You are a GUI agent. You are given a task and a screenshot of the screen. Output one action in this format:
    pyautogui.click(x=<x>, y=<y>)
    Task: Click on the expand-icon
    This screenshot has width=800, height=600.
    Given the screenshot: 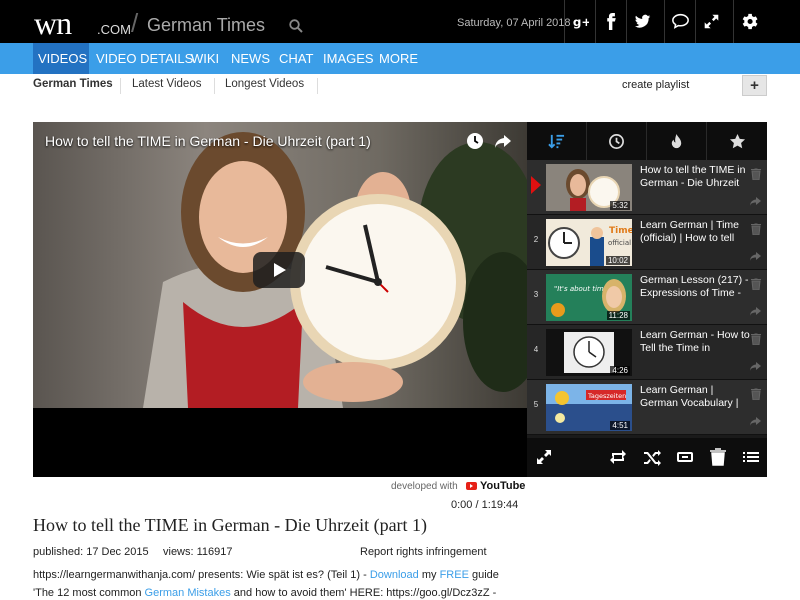 What is the action you would take?
    pyautogui.click(x=544, y=457)
    